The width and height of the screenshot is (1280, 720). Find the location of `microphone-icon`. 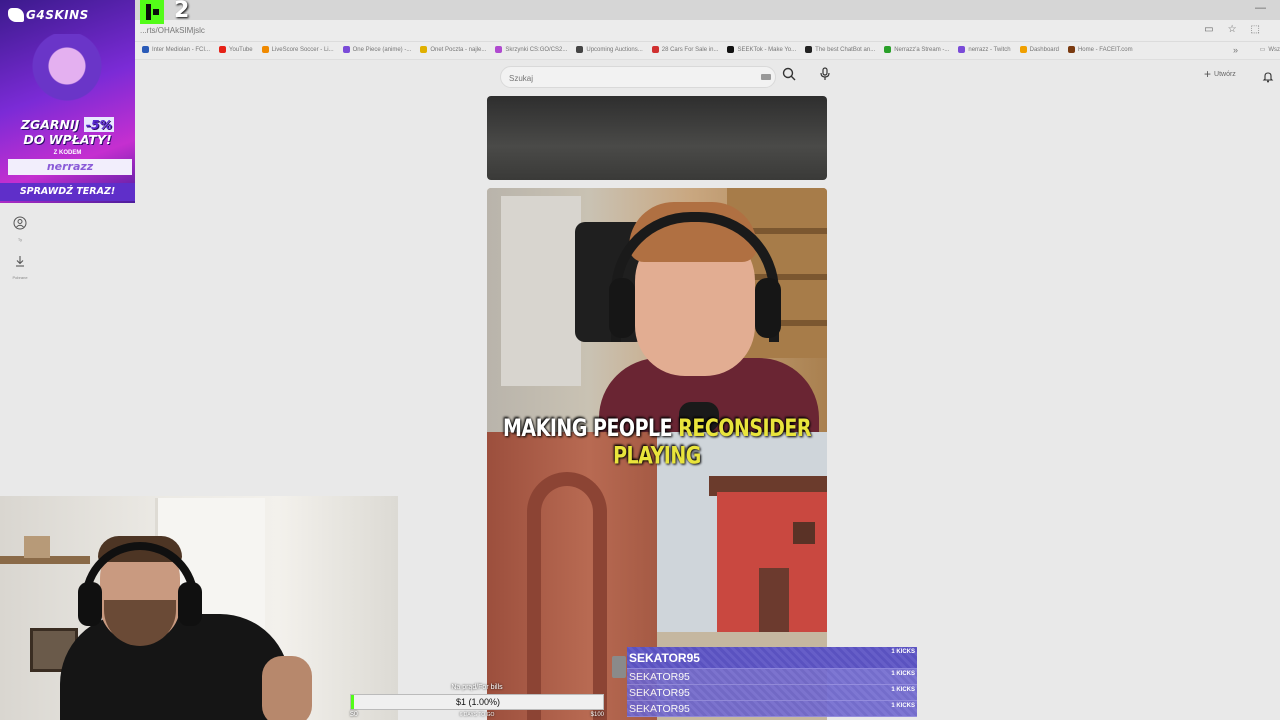

microphone-icon is located at coordinates (825, 73).